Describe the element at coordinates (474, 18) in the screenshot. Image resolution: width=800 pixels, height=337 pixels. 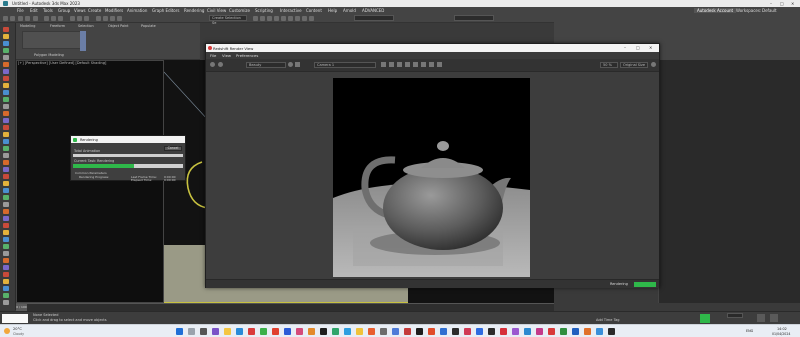
I see `named-selection-dropdown` at that location.